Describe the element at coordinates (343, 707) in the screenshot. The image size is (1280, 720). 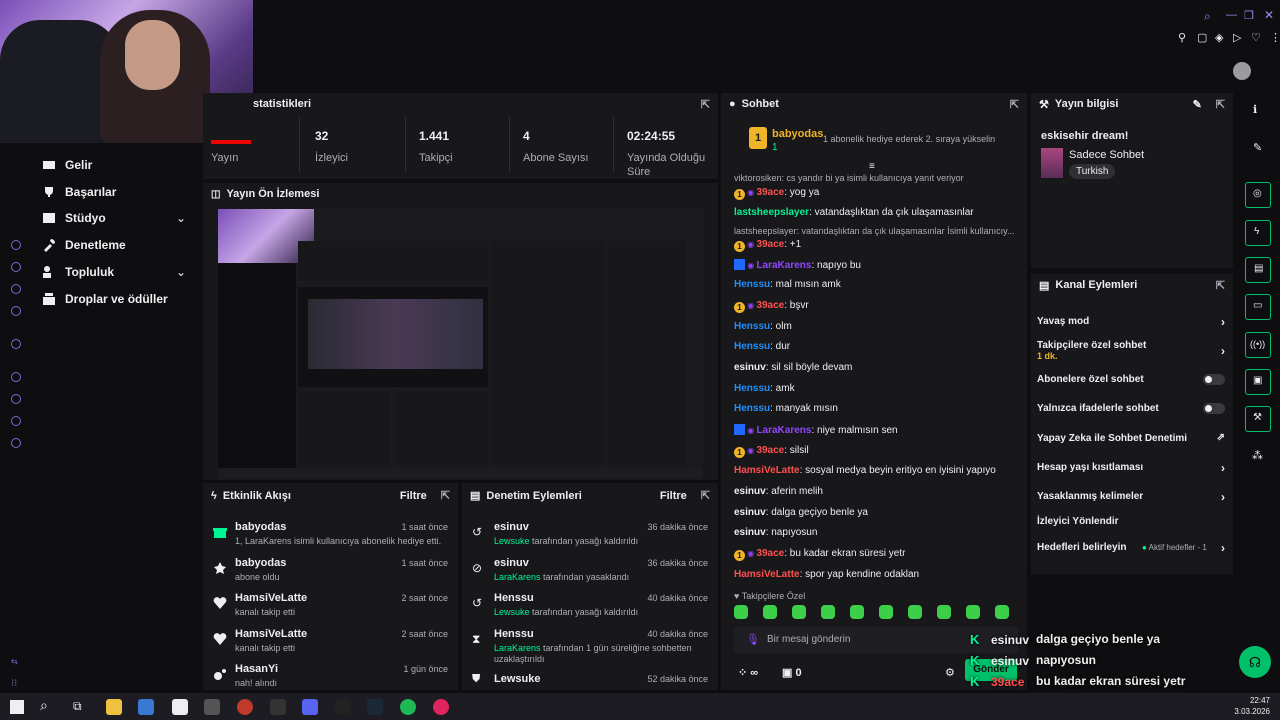
I see `epic-games-icon` at that location.